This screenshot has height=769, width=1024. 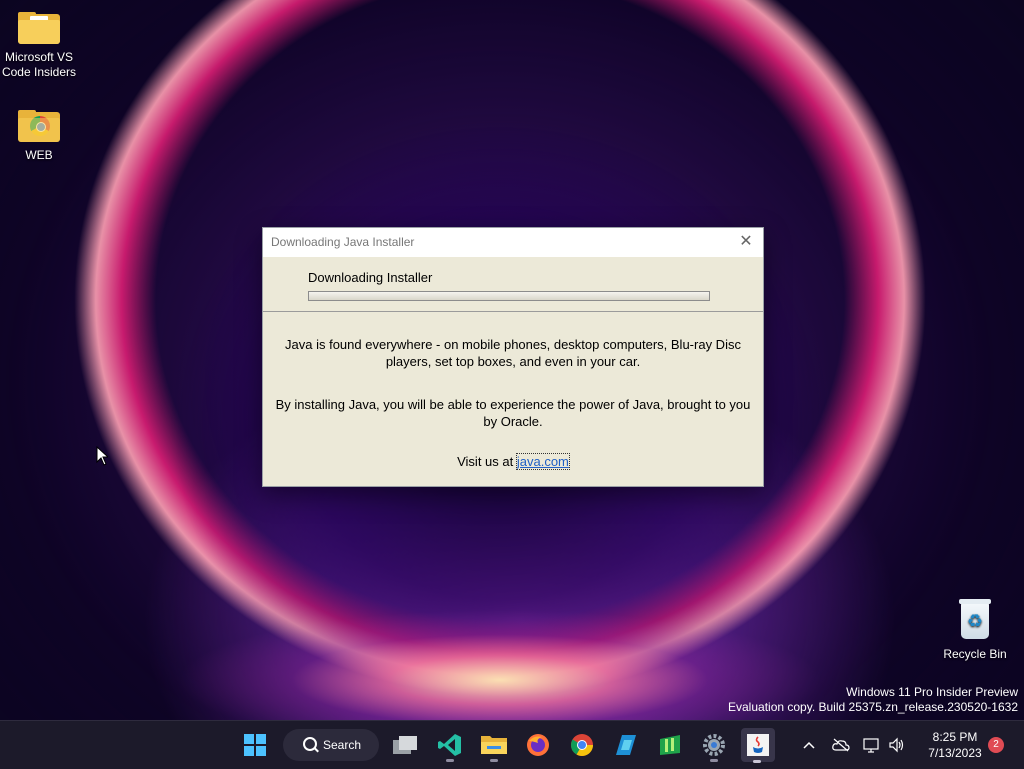 I want to click on taskbar-search: Search, so click(x=331, y=745).